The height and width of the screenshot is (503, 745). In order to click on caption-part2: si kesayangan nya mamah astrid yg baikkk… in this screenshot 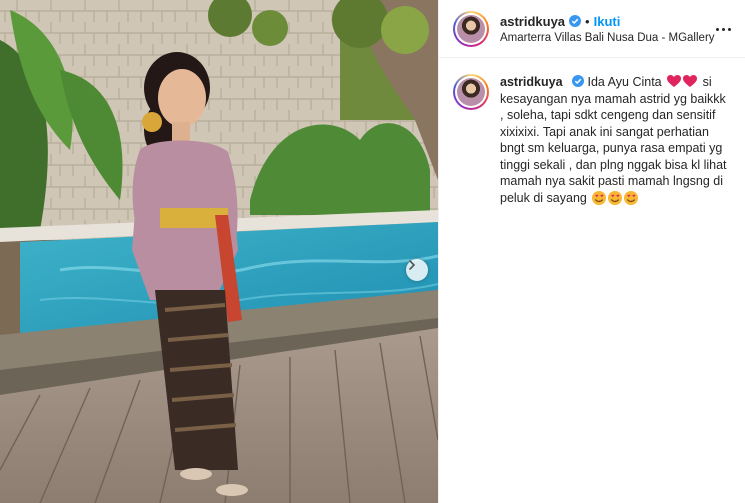, I will do `click(613, 140)`.